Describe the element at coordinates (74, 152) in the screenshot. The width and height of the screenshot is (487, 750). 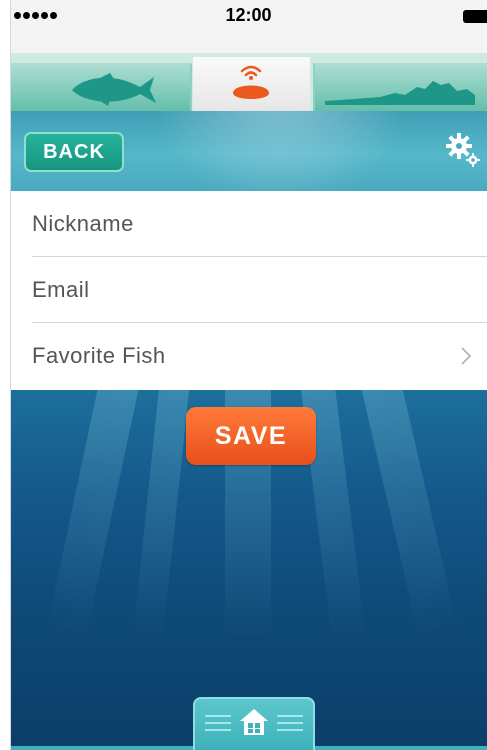
I see `back-button: BACK` at that location.